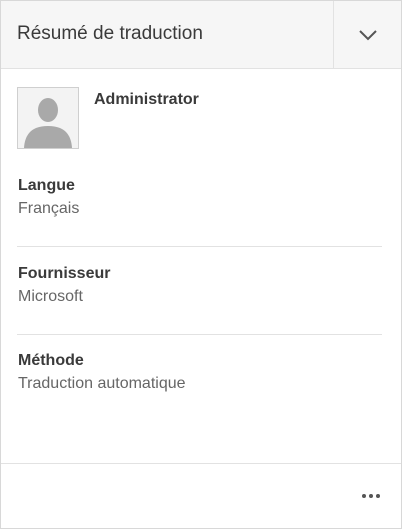 Image resolution: width=404 pixels, height=531 pixels. I want to click on provider-field: Fournisseur Microsoft, so click(64, 285).